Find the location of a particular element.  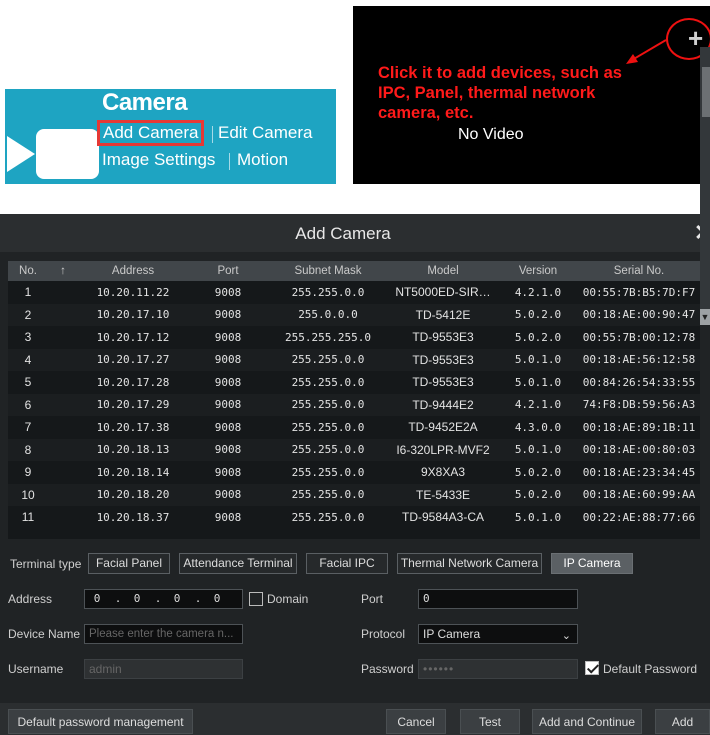

sort-ascending-icon: ↑ is located at coordinates (63, 271).